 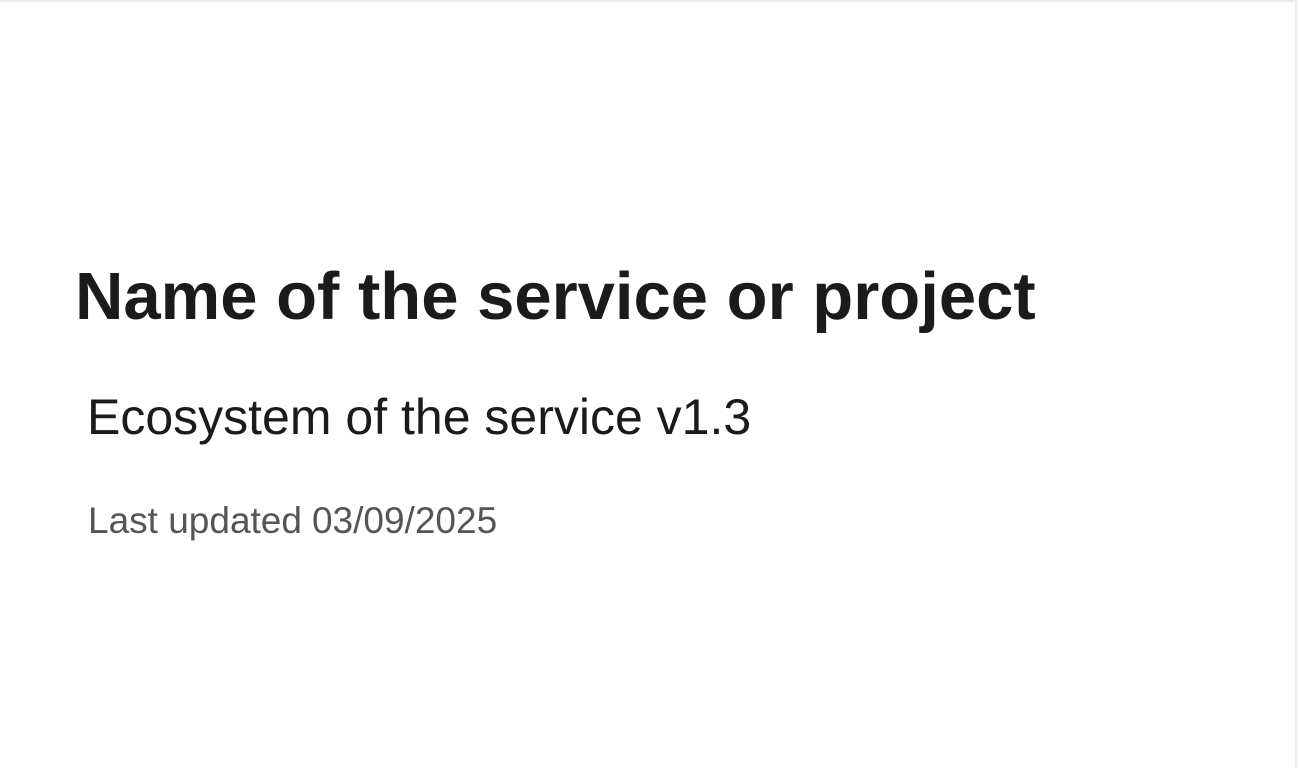 I want to click on last-updated-date: 03/09/2025, so click(x=404, y=520).